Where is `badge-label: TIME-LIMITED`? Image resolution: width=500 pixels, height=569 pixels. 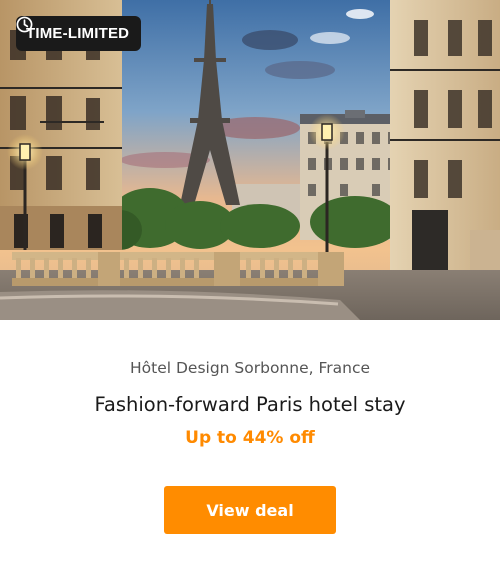 badge-label: TIME-LIMITED is located at coordinates (78, 33).